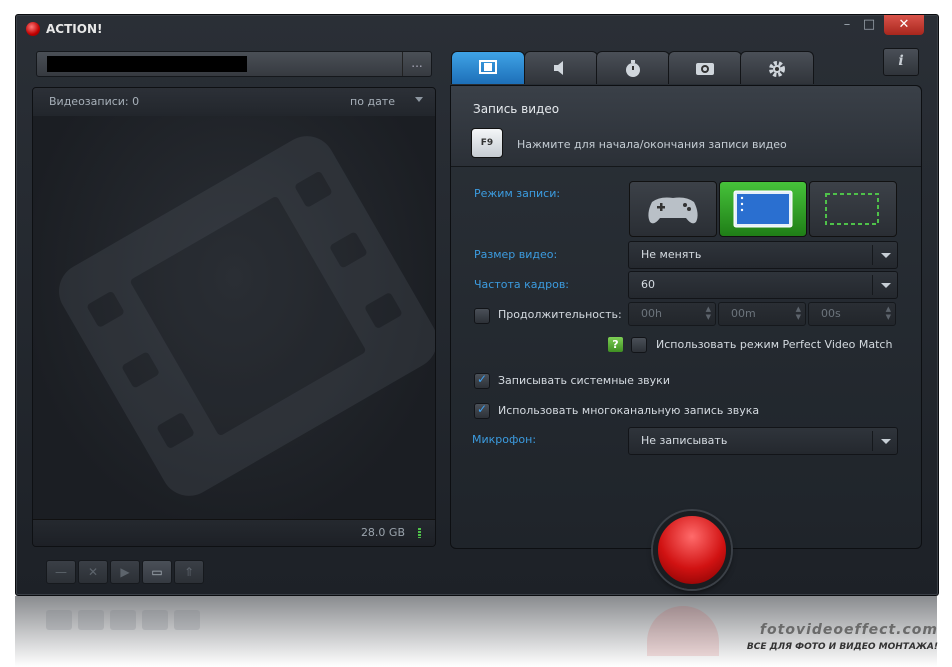 The width and height of the screenshot is (952, 667). What do you see at coordinates (419, 533) in the screenshot?
I see `disk-level-icon` at bounding box center [419, 533].